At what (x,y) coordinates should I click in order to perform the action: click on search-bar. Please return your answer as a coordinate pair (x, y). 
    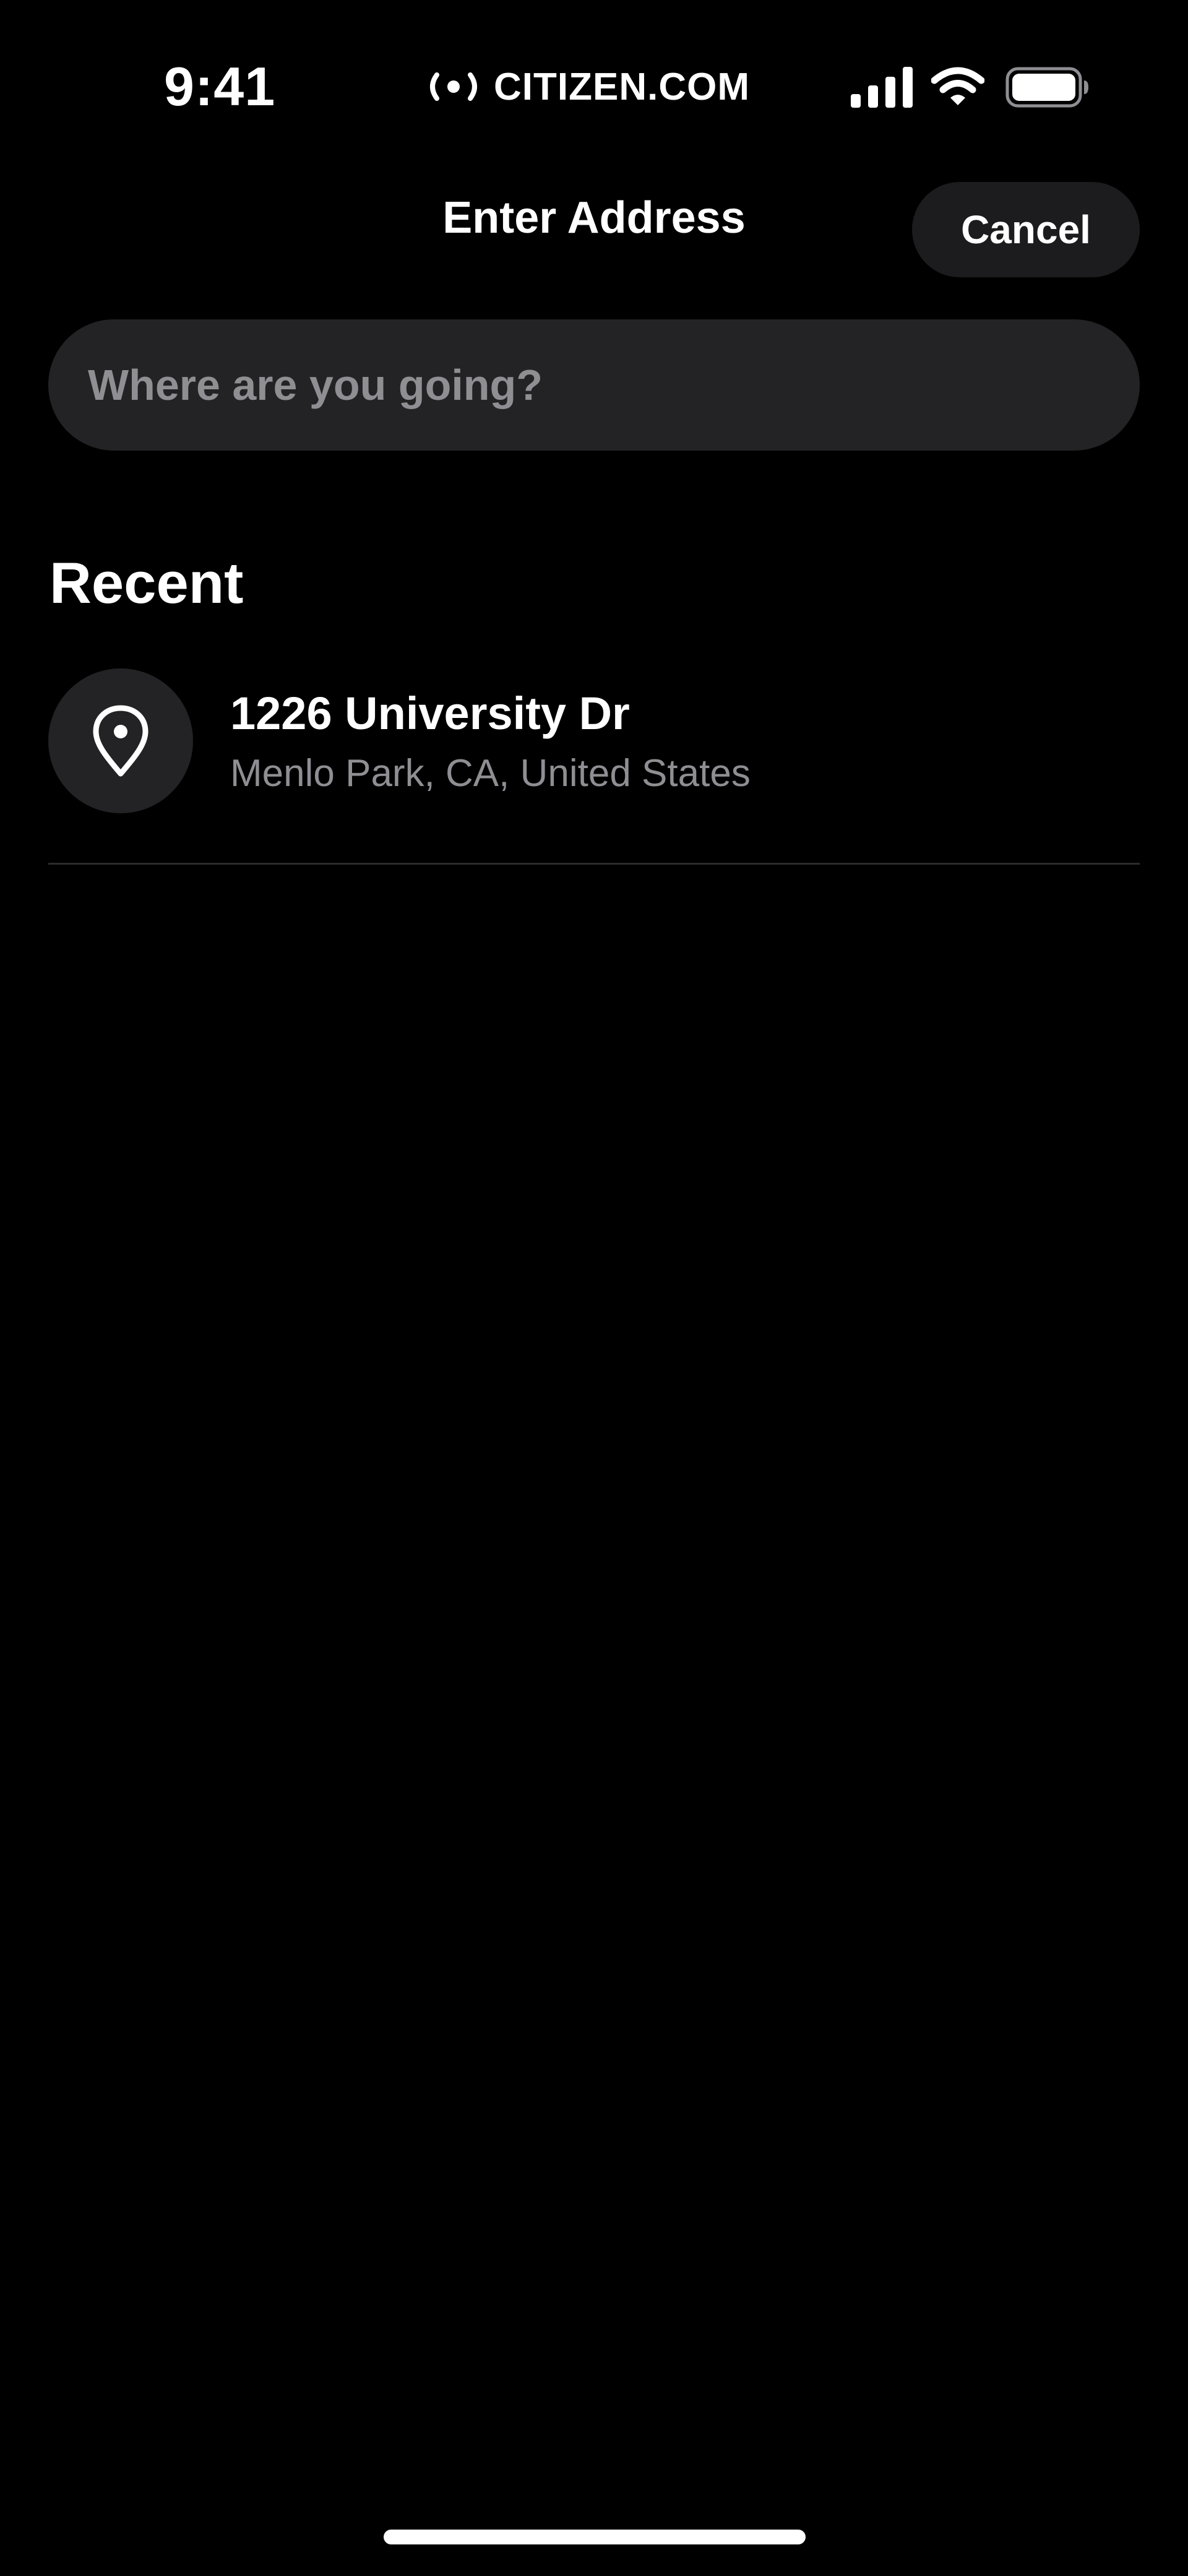
    Looking at the image, I should click on (594, 385).